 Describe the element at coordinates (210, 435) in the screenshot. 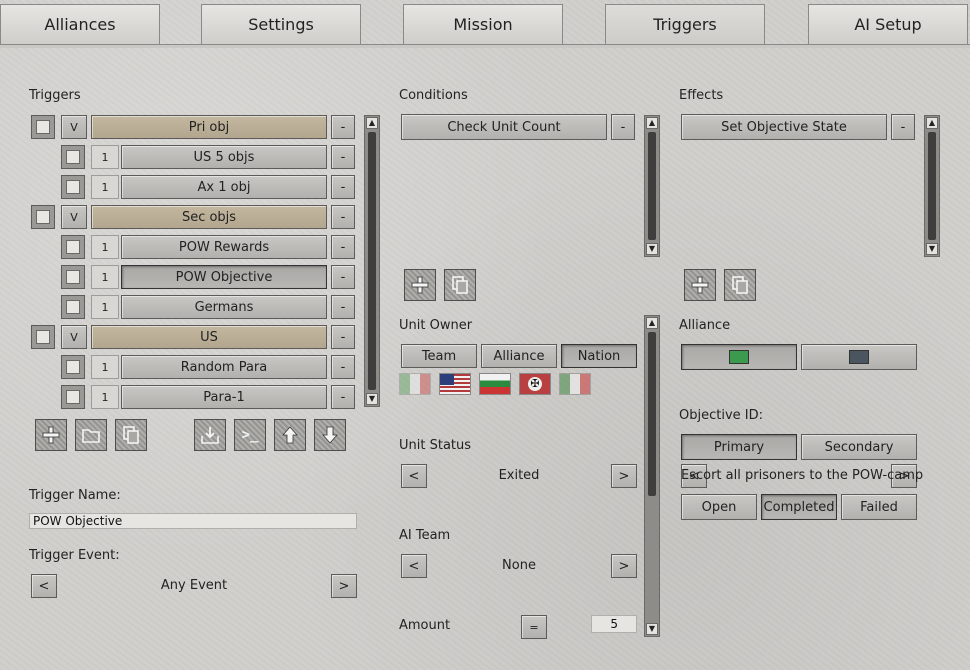

I see `import-trigger-button` at that location.